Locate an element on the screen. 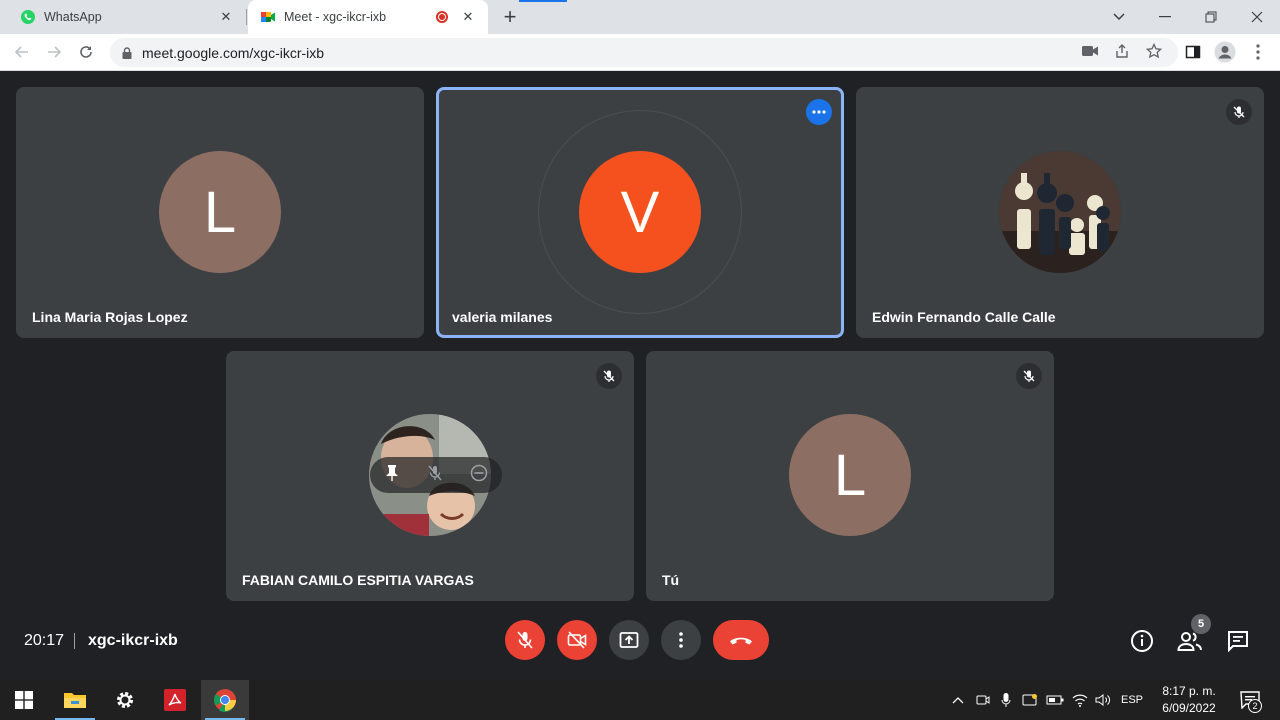 Image resolution: width=1280 pixels, height=720 pixels. tab-meet: Meet - xgc-ikcr-ixb ✕ is located at coordinates (368, 17).